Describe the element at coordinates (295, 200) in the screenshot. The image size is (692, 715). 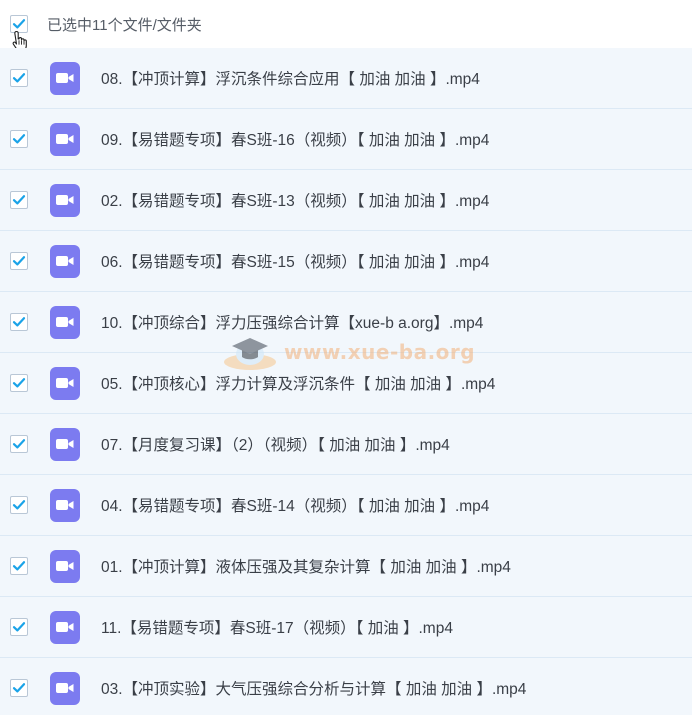
I see `file-name: 02.【易错题专项】春S班-13（视频）【 加油 加油 】.mp4` at that location.